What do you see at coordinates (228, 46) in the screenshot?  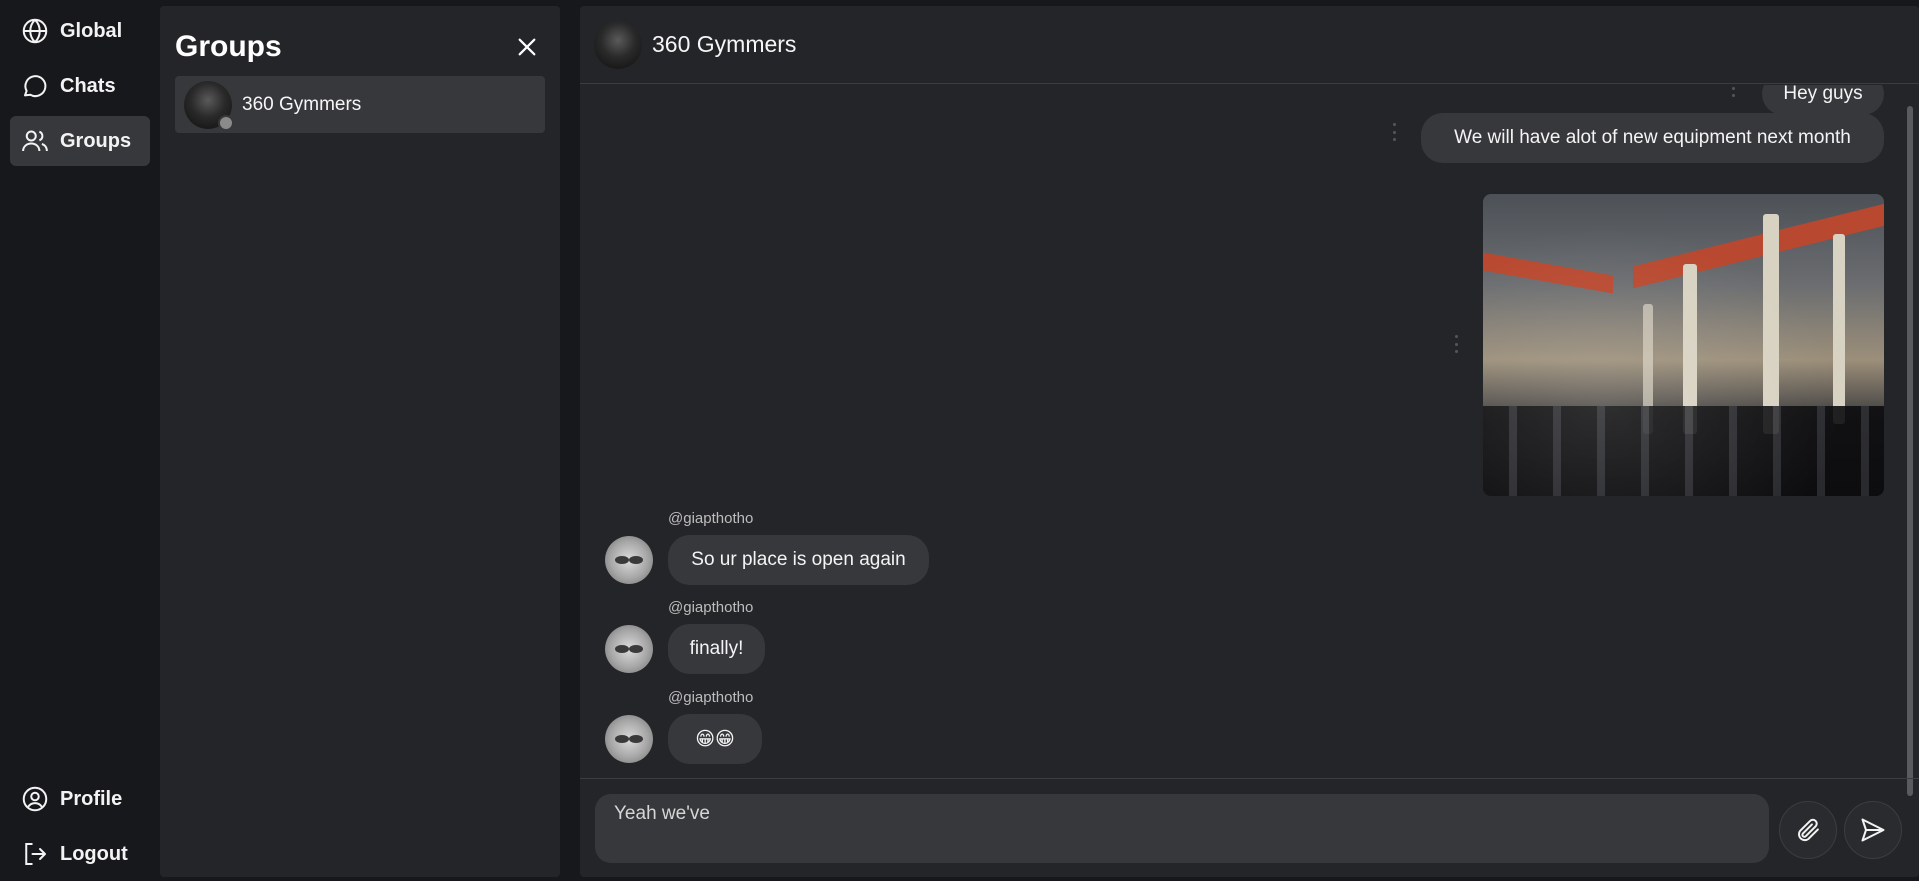 I see `groups-title: Groups` at bounding box center [228, 46].